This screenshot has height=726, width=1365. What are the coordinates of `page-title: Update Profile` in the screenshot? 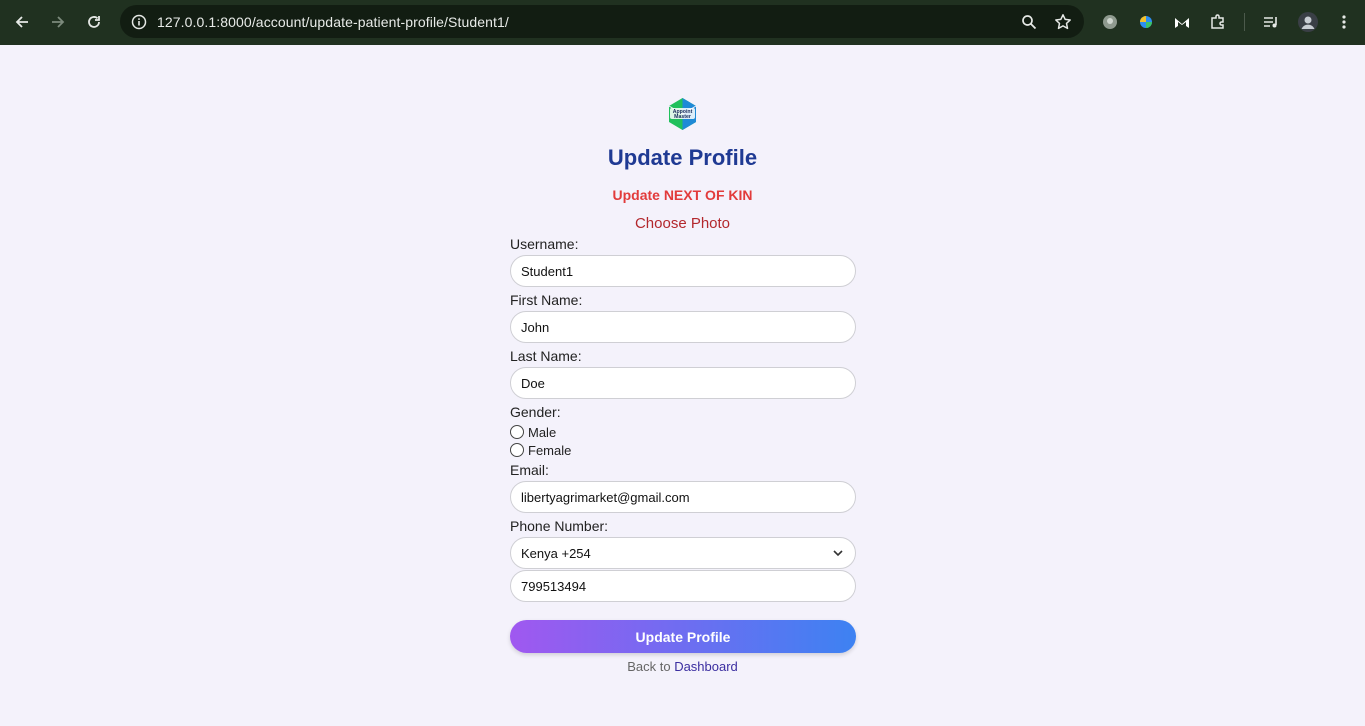 It's located at (682, 157).